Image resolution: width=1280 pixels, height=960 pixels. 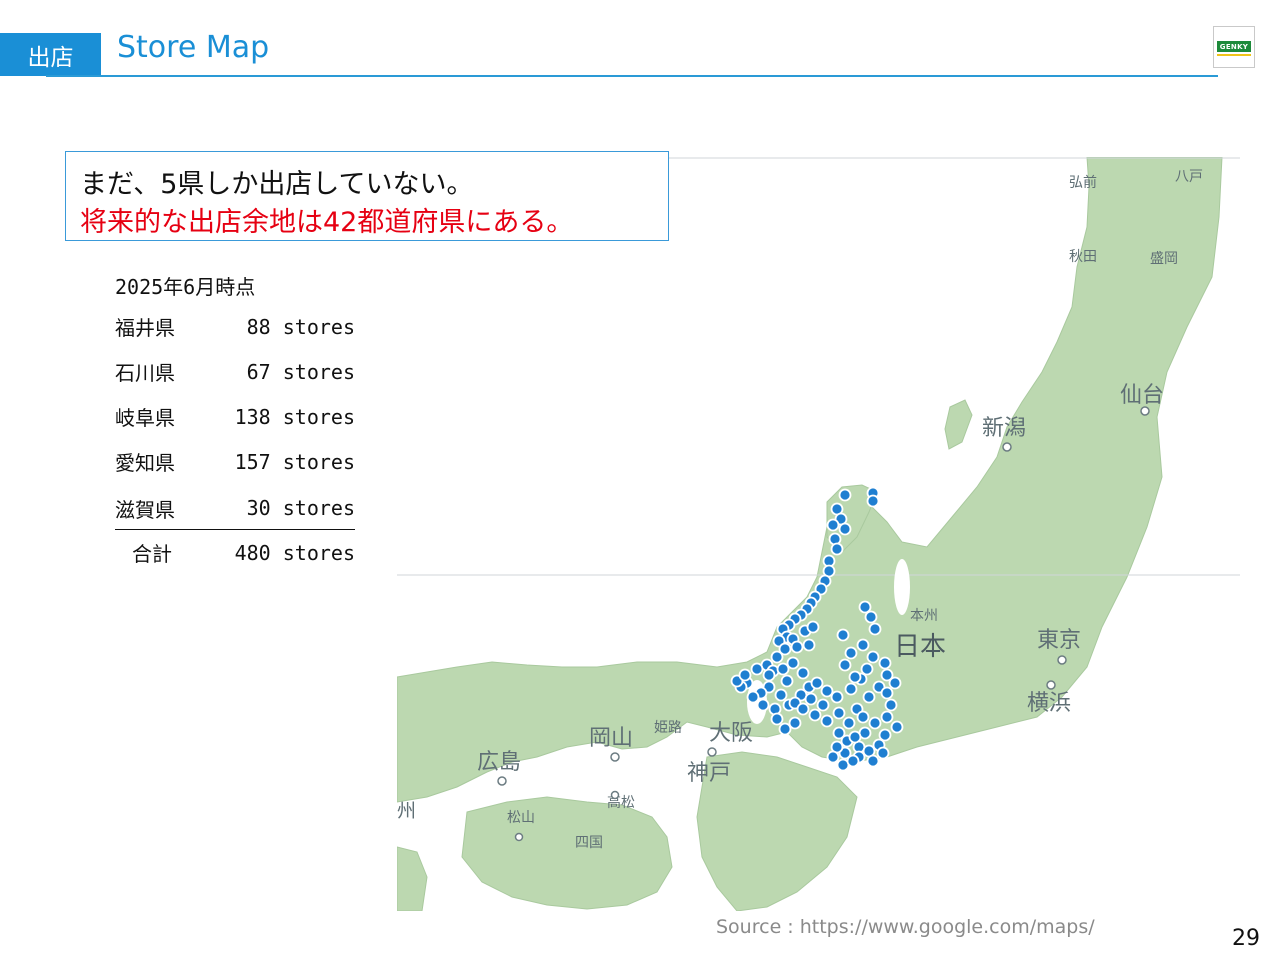 What do you see at coordinates (145, 373) in the screenshot?
I see `prefecture-name: 石川県` at bounding box center [145, 373].